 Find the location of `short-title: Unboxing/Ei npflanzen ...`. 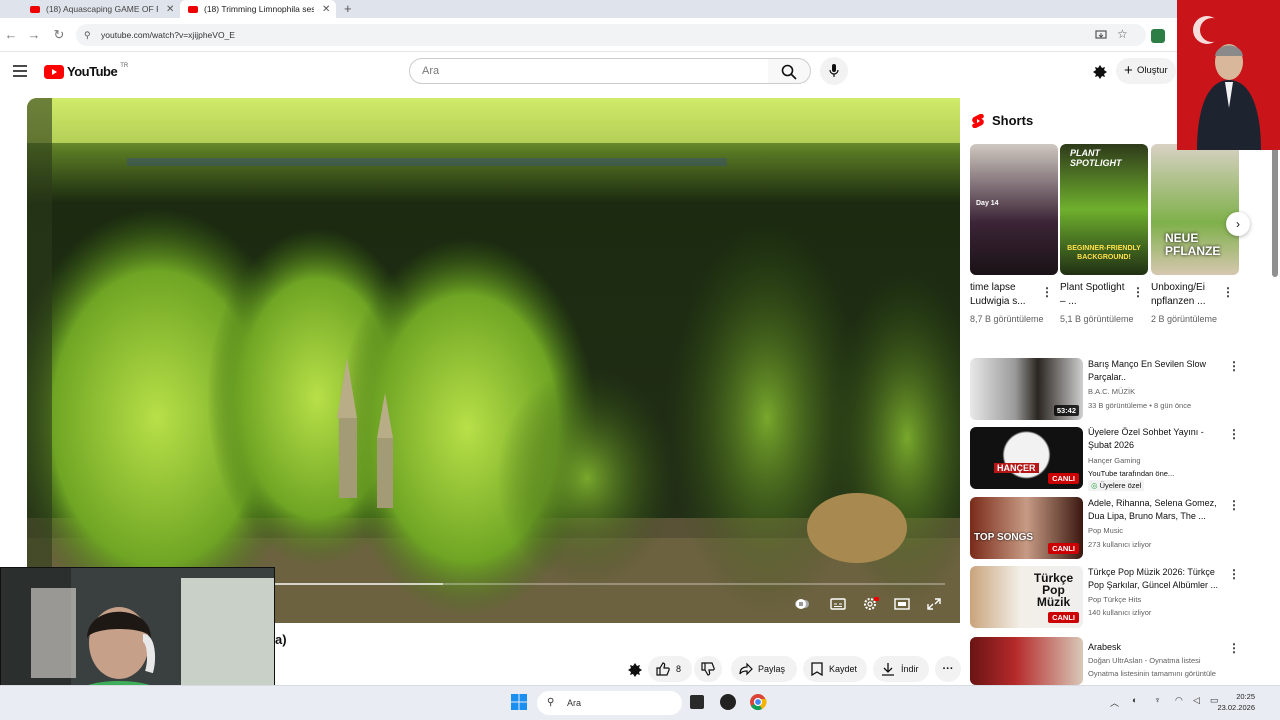

short-title: Unboxing/Ei npflanzen ... is located at coordinates (1187, 295).